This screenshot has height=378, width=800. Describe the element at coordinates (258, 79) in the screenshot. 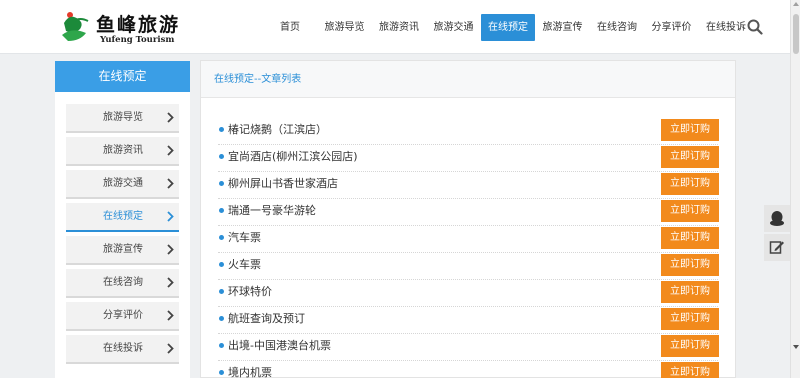

I see `article-panel-title: 在线预定--文章列表` at that location.